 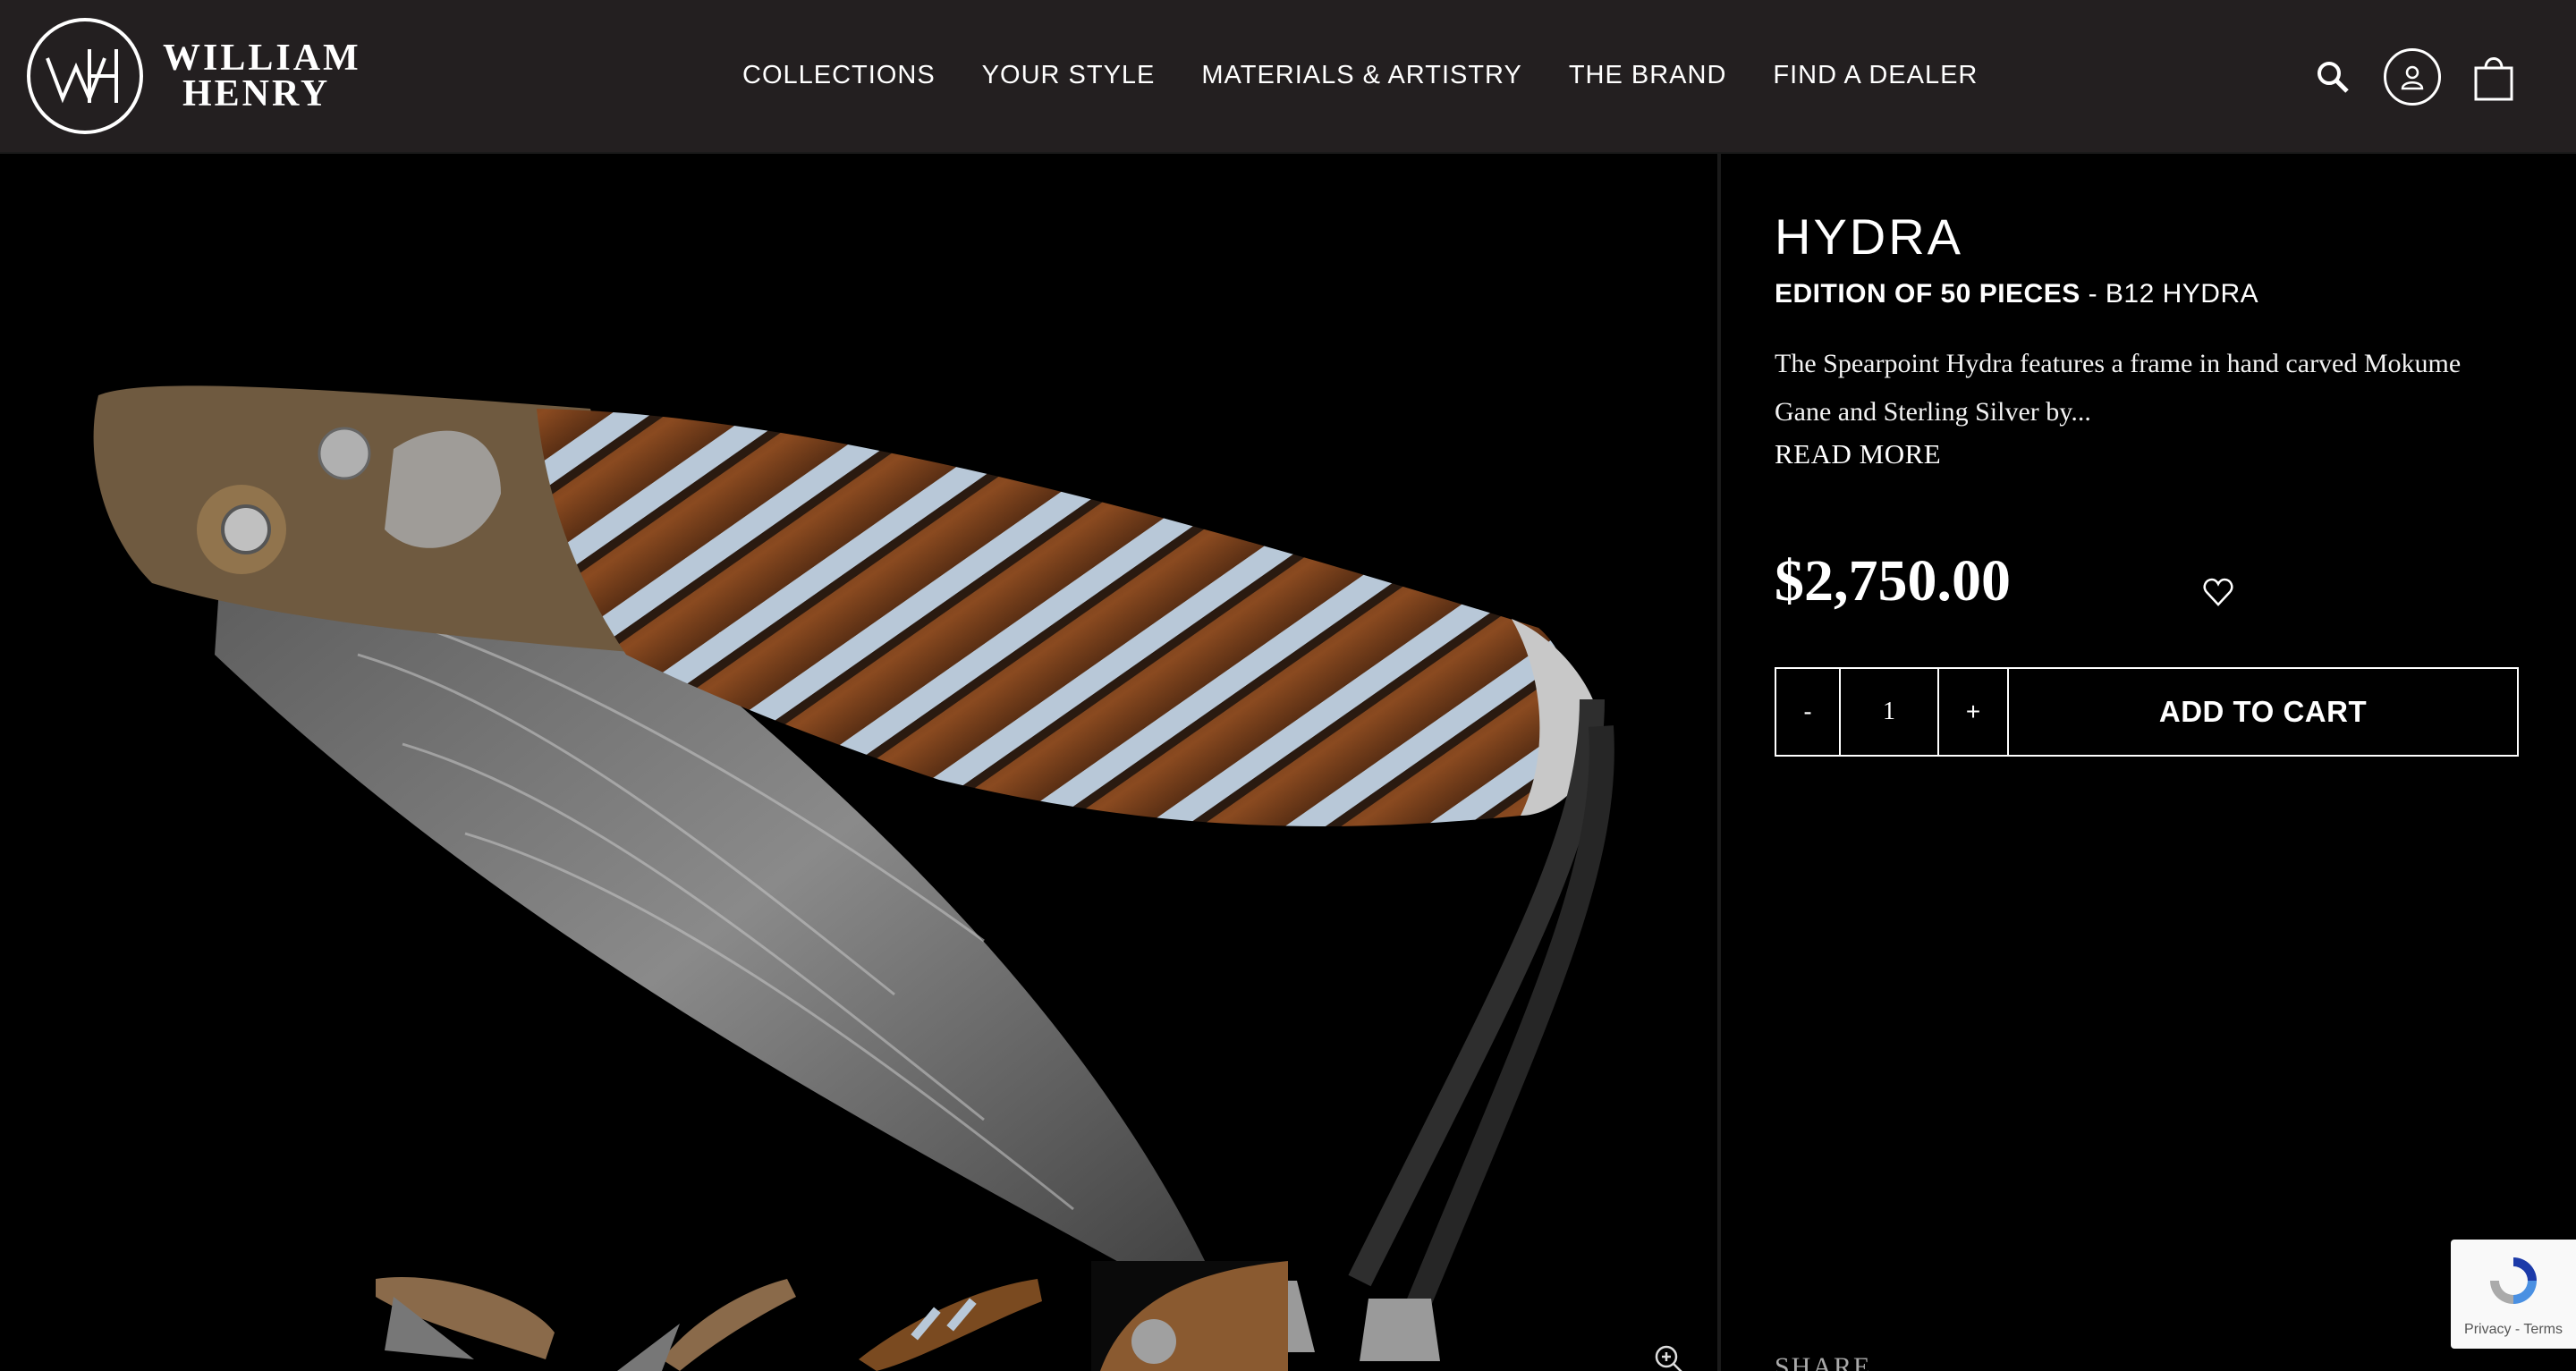 What do you see at coordinates (1893, 581) in the screenshot?
I see `product-price: $2,750.00` at bounding box center [1893, 581].